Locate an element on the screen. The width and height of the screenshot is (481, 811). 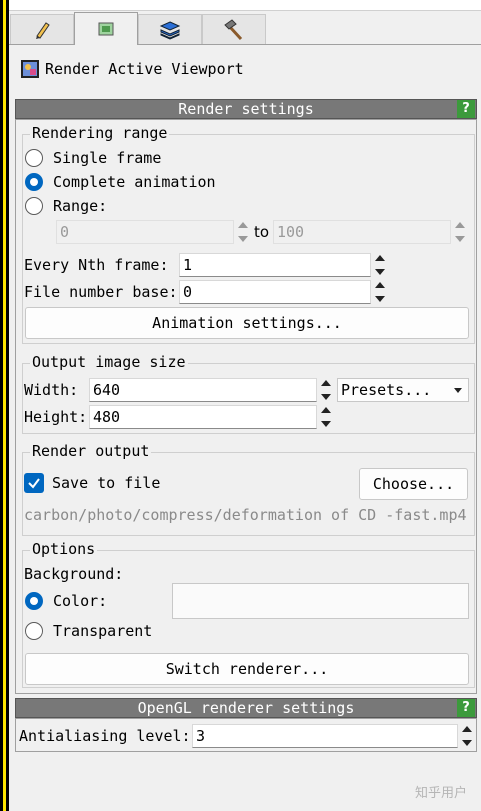
antialiasing-level-input: 3 is located at coordinates (325, 736).